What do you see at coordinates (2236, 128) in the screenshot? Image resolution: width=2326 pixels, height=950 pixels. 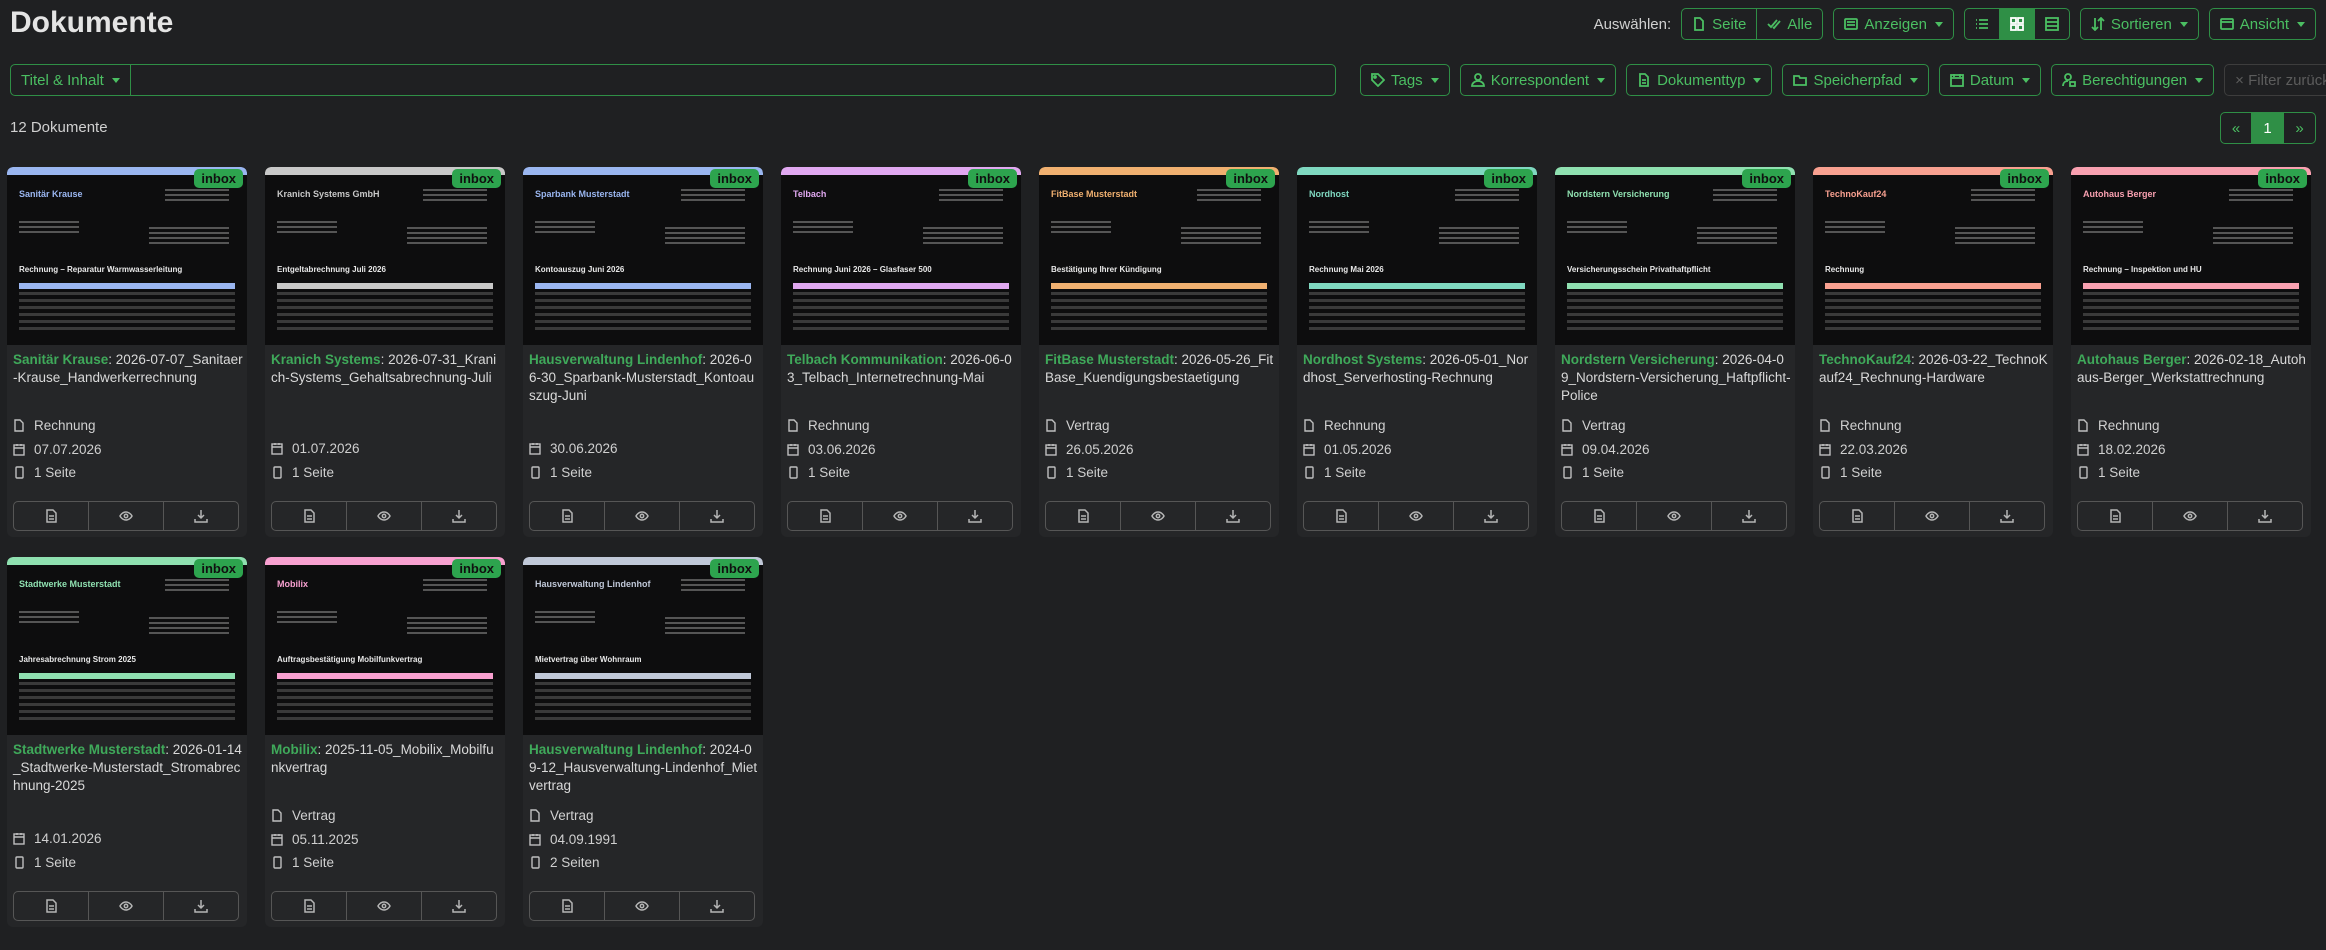 I see `pager-prev-button: «` at bounding box center [2236, 128].